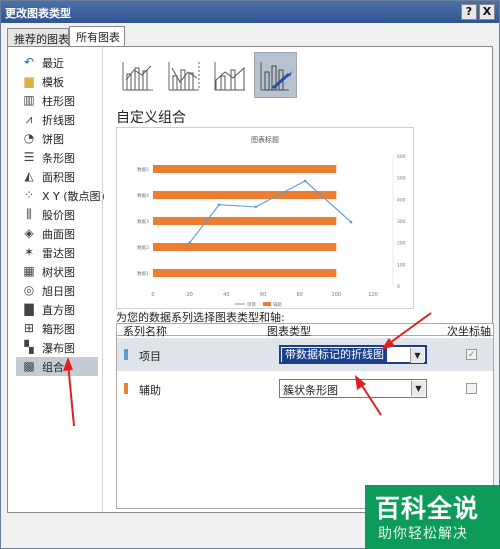  What do you see at coordinates (471, 354) in the screenshot?
I see `secondary-axis-checkbox-project: ✓` at bounding box center [471, 354].